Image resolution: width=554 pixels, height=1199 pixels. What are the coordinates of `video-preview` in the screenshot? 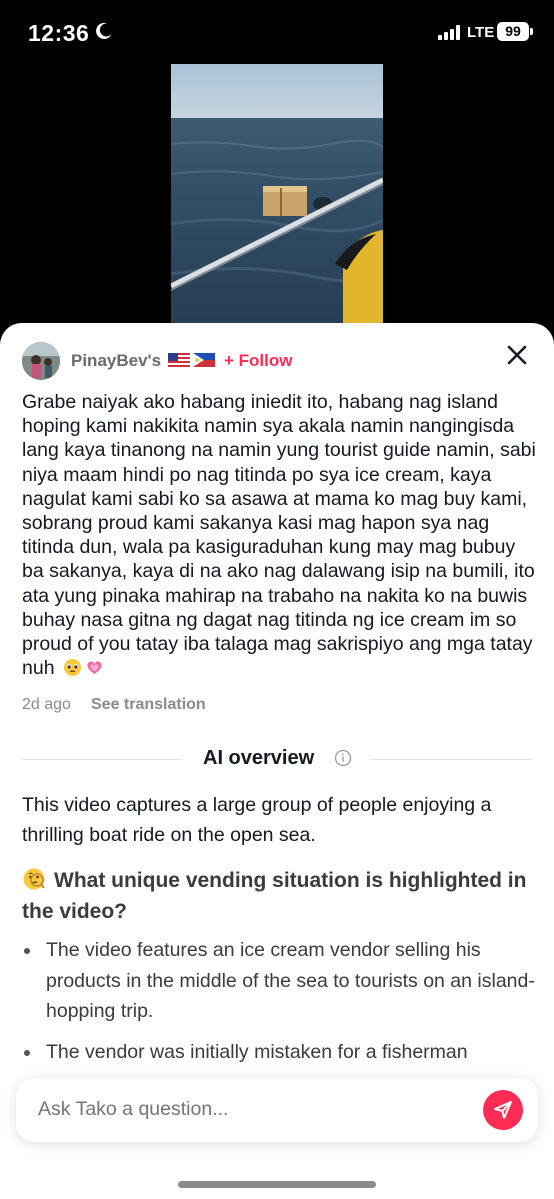 It's located at (277, 199).